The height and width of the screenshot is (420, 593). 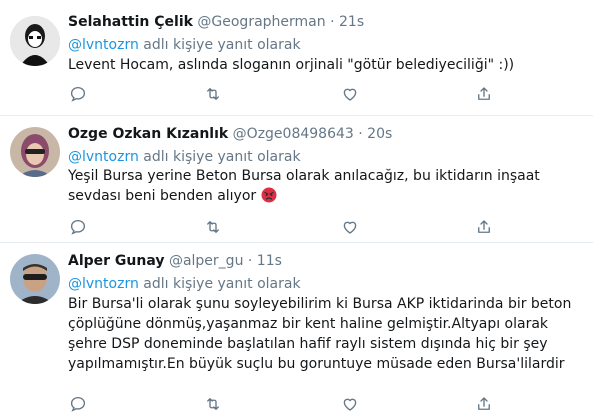 What do you see at coordinates (116, 261) in the screenshot?
I see `display-name: Alper Gunay` at bounding box center [116, 261].